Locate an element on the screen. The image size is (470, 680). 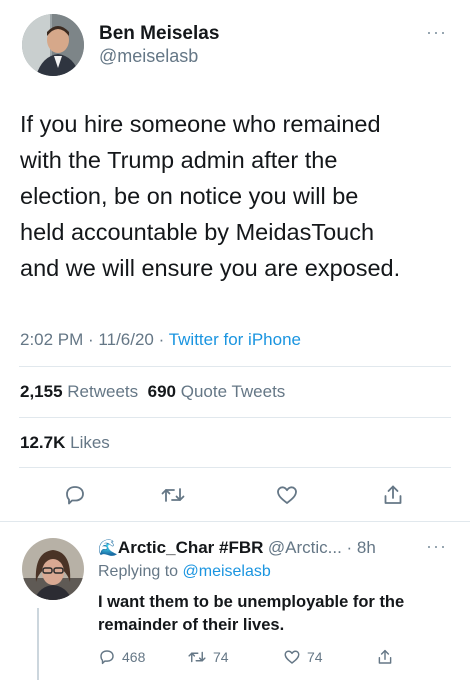
reply-author-avatar is located at coordinates (53, 569).